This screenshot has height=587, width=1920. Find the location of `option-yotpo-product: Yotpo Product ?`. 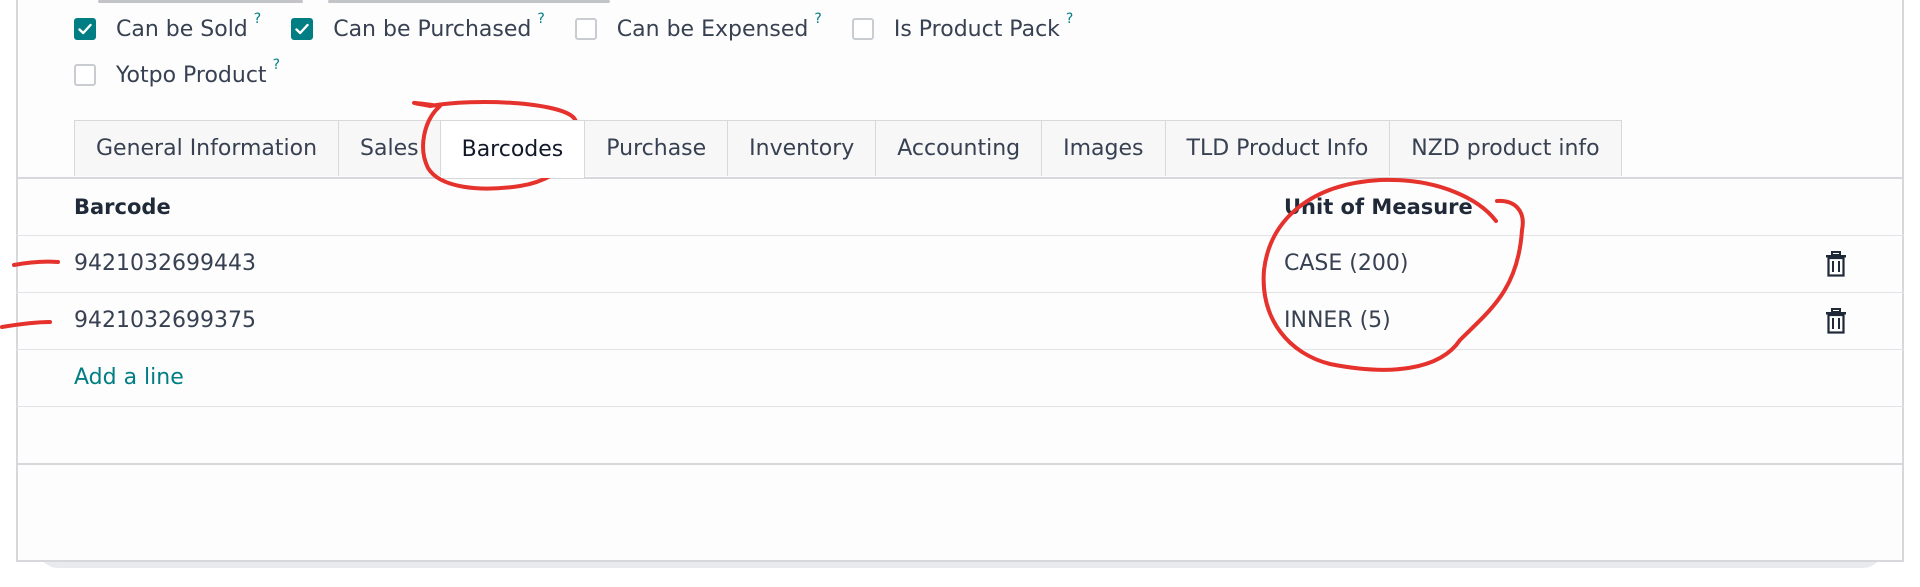

option-yotpo-product: Yotpo Product ? is located at coordinates (177, 72).